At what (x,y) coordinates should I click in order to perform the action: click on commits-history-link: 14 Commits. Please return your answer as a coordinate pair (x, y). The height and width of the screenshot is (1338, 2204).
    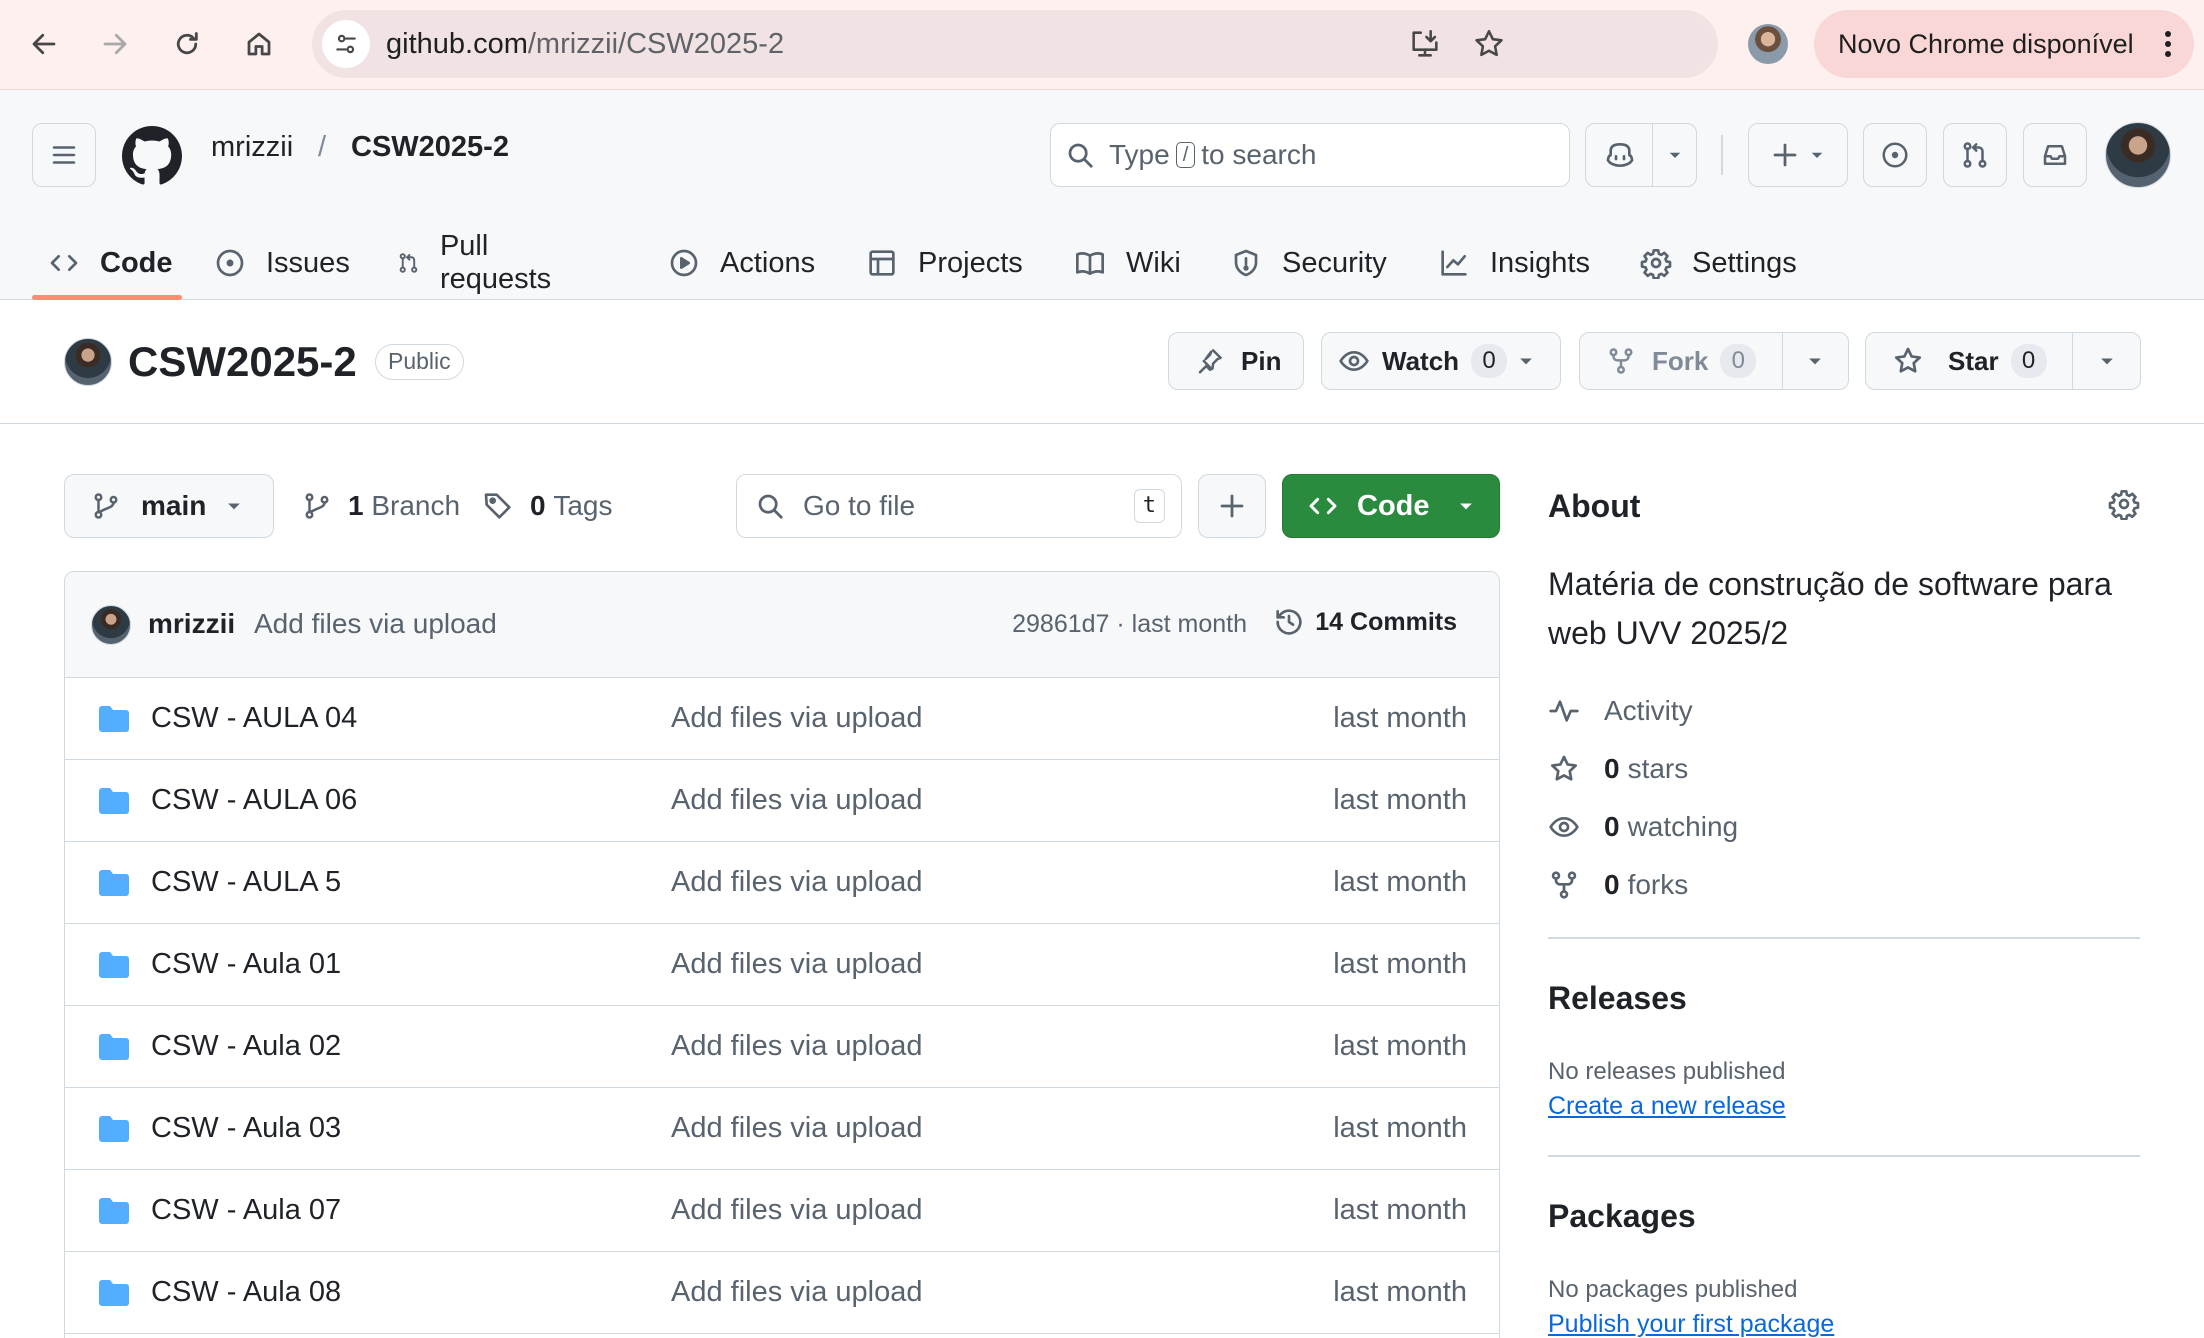
    Looking at the image, I should click on (1365, 622).